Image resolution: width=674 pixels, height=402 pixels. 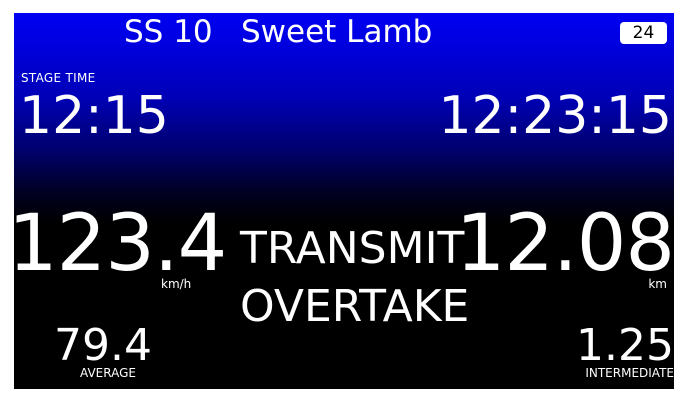 What do you see at coordinates (58, 78) in the screenshot?
I see `stage-time-label: STAGE TIME` at bounding box center [58, 78].